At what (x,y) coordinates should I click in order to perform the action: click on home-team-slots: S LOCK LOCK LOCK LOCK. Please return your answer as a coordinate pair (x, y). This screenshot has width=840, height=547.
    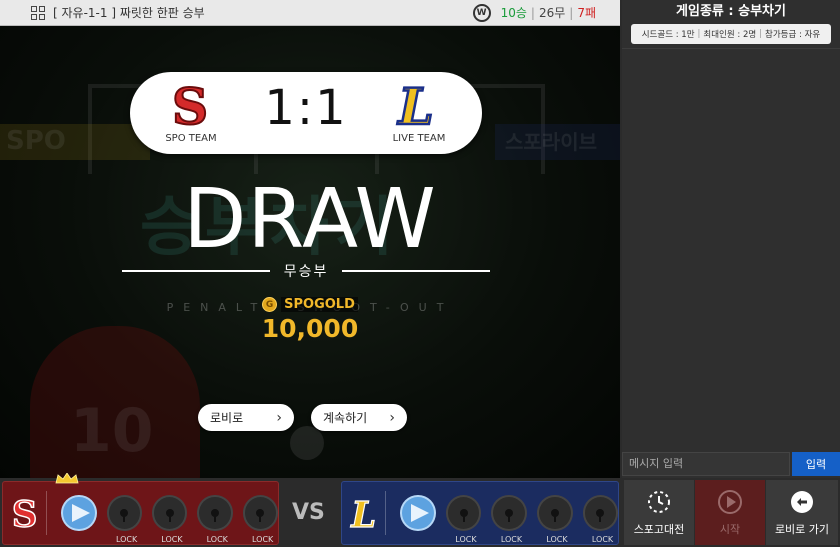
    Looking at the image, I should click on (140, 509).